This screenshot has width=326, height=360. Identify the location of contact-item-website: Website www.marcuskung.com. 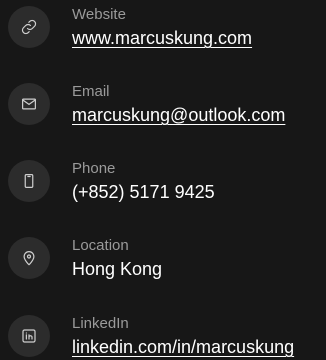
(163, 31).